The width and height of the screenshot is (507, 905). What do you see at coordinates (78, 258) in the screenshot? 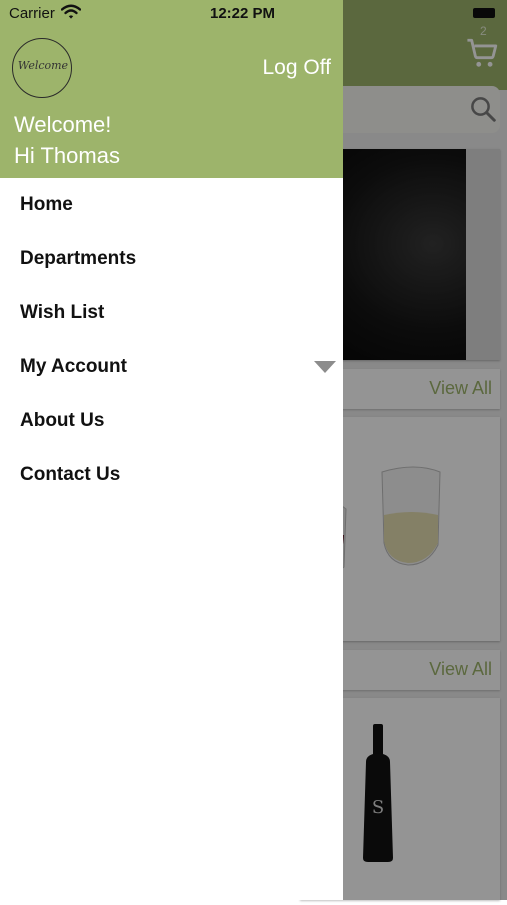
I see `menu-item-label: Departments` at bounding box center [78, 258].